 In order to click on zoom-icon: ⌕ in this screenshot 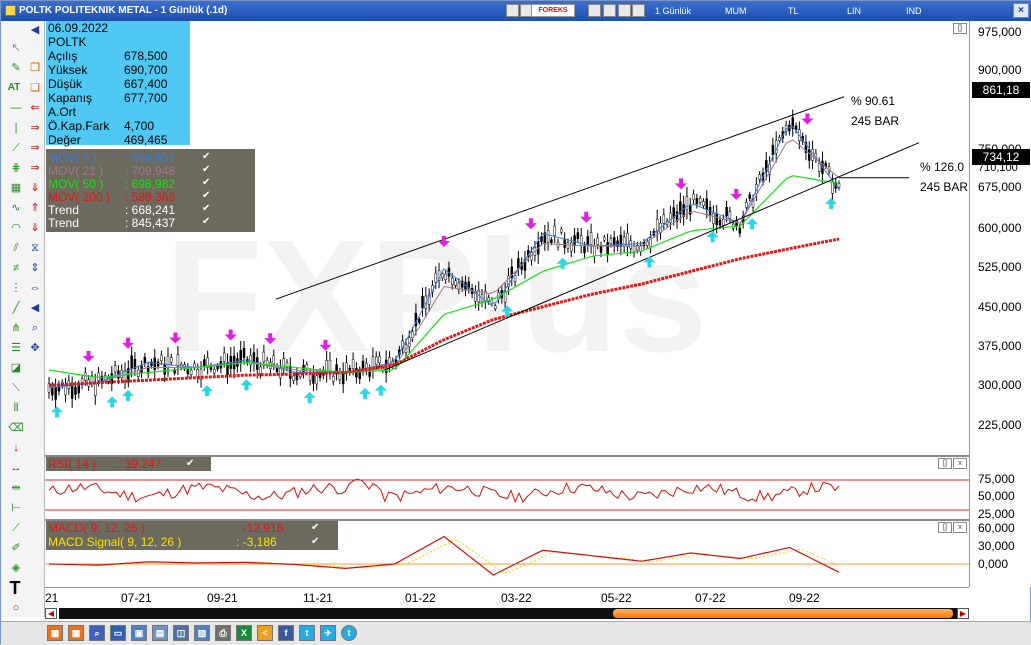, I will do `click(97, 633)`.